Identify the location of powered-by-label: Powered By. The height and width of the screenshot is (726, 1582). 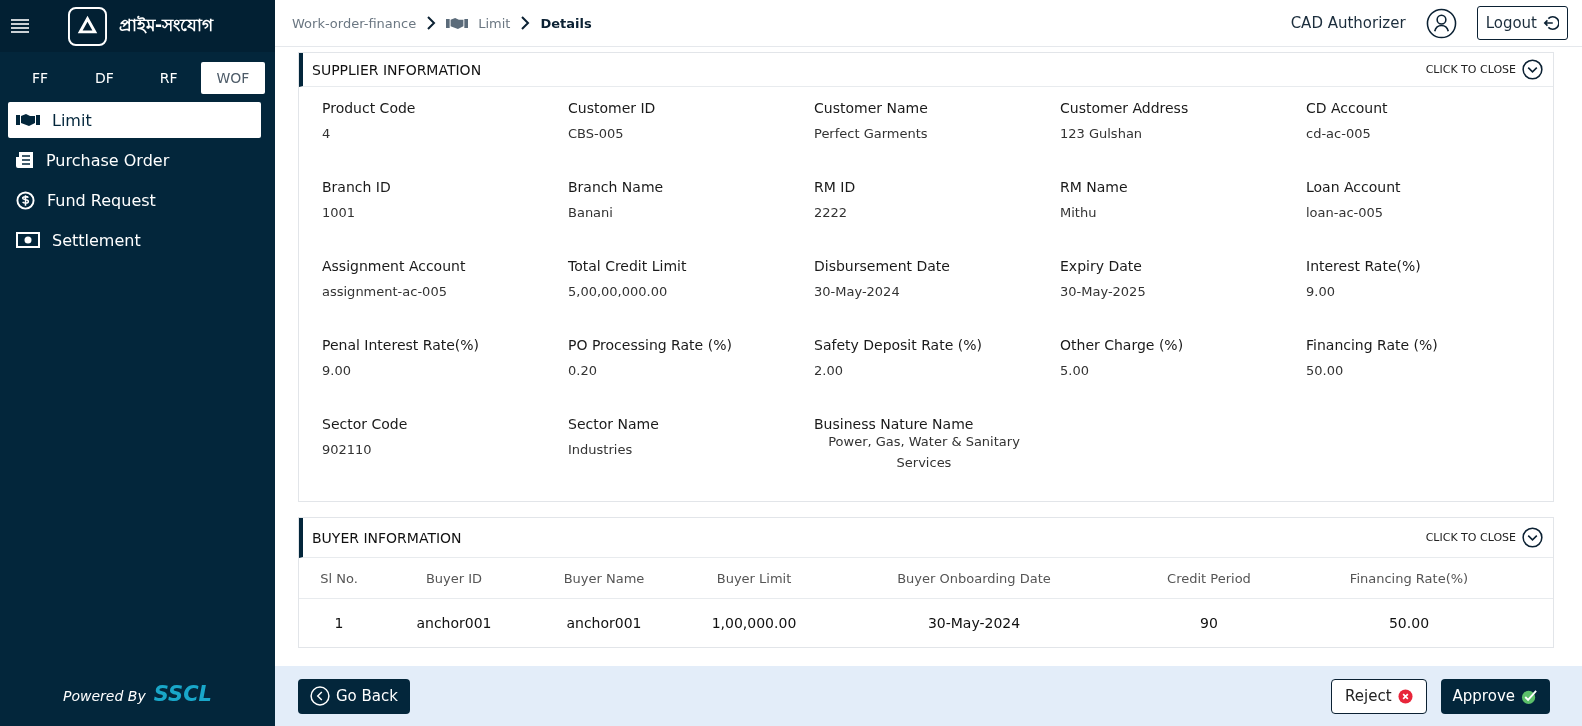
(104, 696).